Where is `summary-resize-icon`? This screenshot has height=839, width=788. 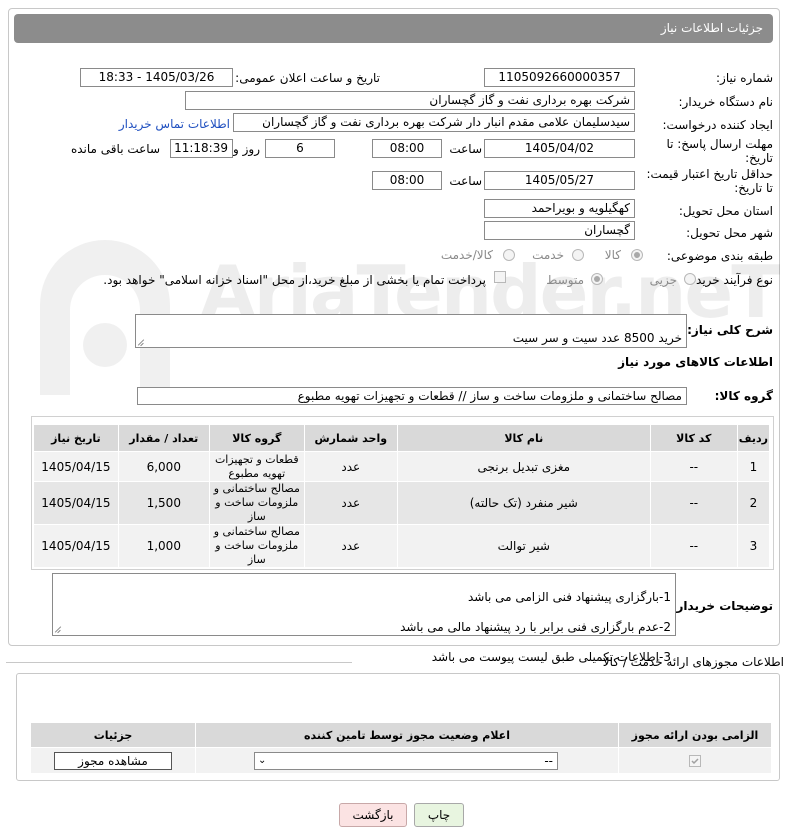 summary-resize-icon is located at coordinates (140, 342).